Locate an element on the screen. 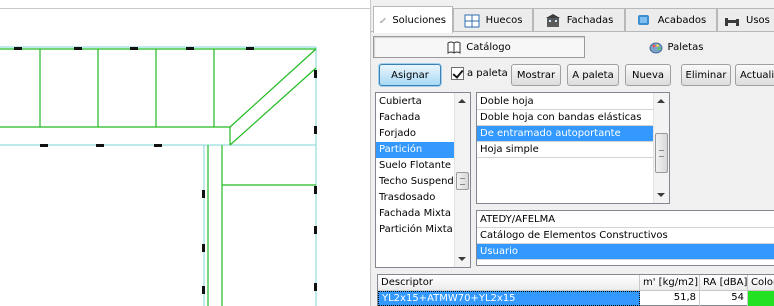 The height and width of the screenshot is (306, 774). category-list-item: Partición is located at coordinates (415, 150).